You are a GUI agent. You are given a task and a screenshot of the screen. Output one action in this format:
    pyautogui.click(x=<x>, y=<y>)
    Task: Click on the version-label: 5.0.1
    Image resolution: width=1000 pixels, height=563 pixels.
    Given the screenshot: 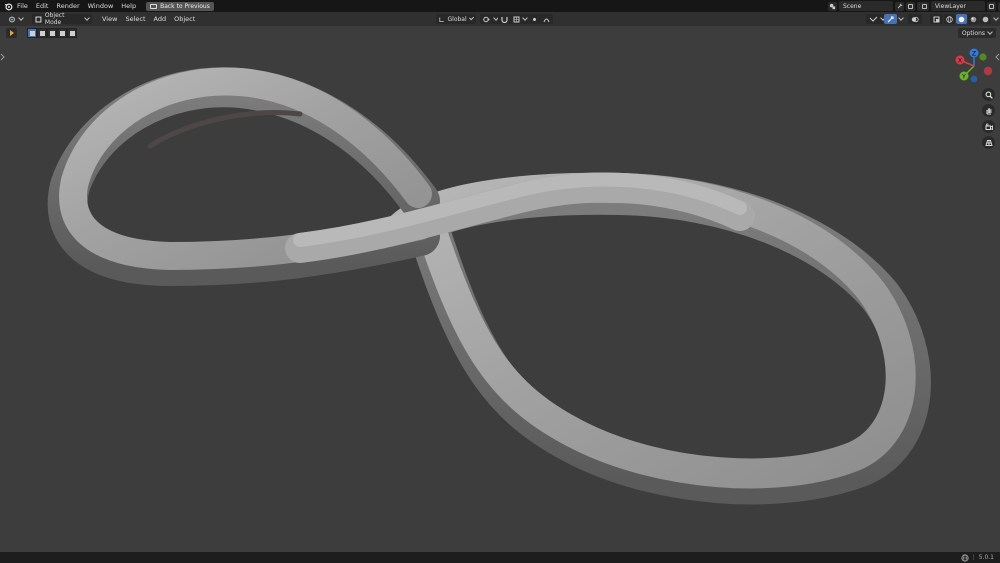 What is the action you would take?
    pyautogui.click(x=986, y=557)
    